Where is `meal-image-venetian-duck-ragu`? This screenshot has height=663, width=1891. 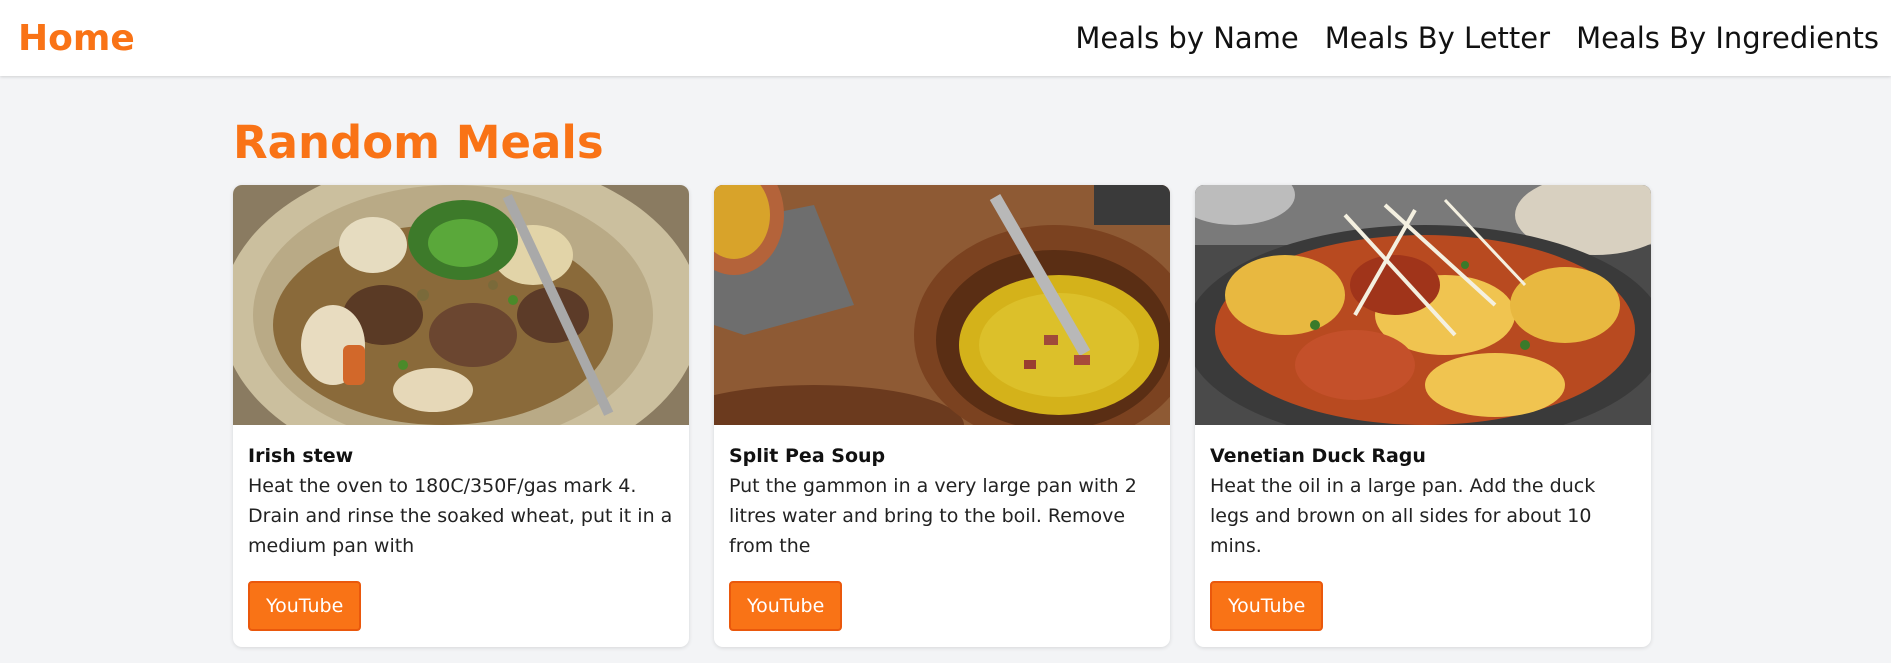
meal-image-venetian-duck-ragu is located at coordinates (1423, 305).